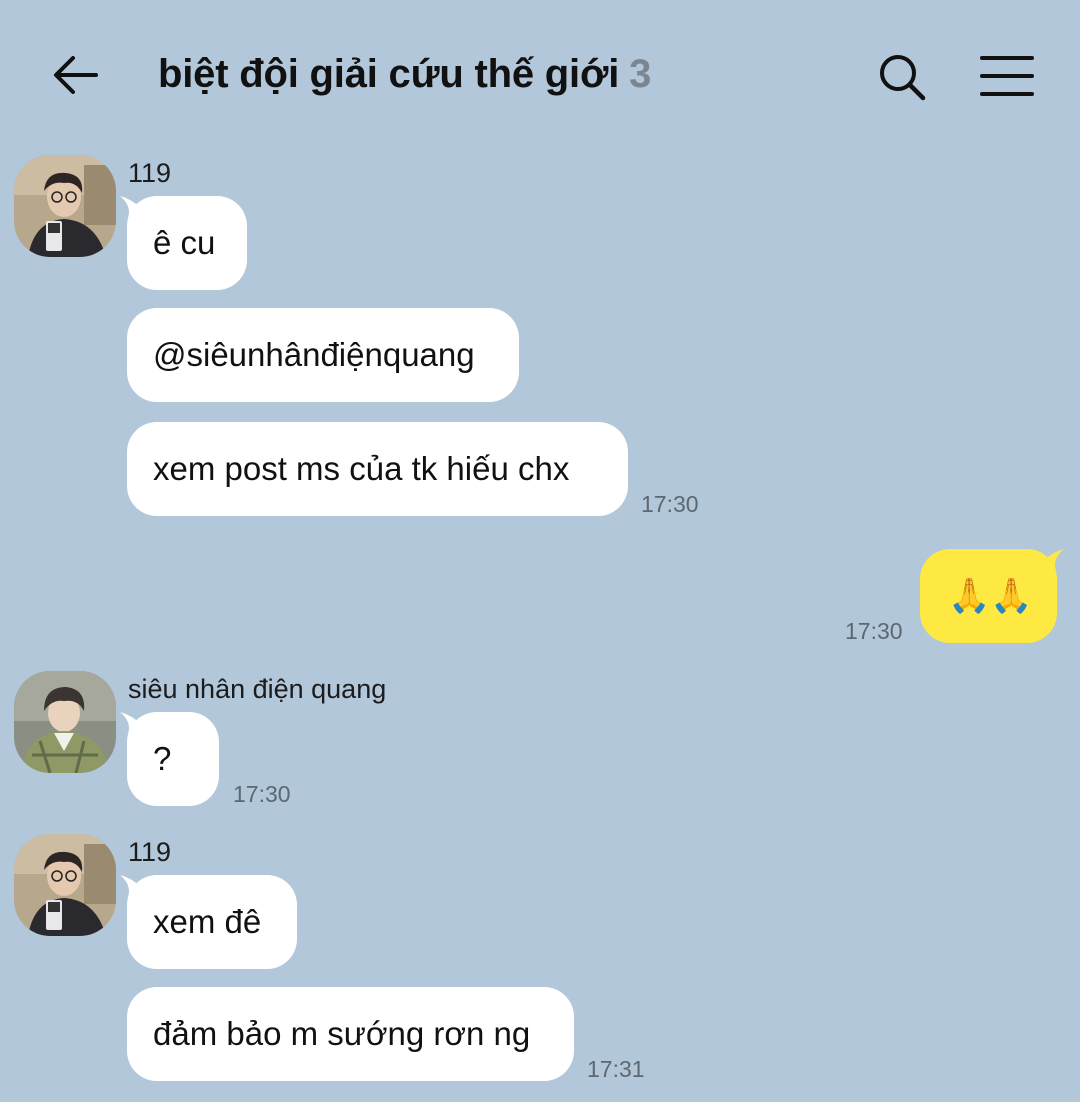  I want to click on sender-name: siêu nhân điện quang, so click(257, 689).